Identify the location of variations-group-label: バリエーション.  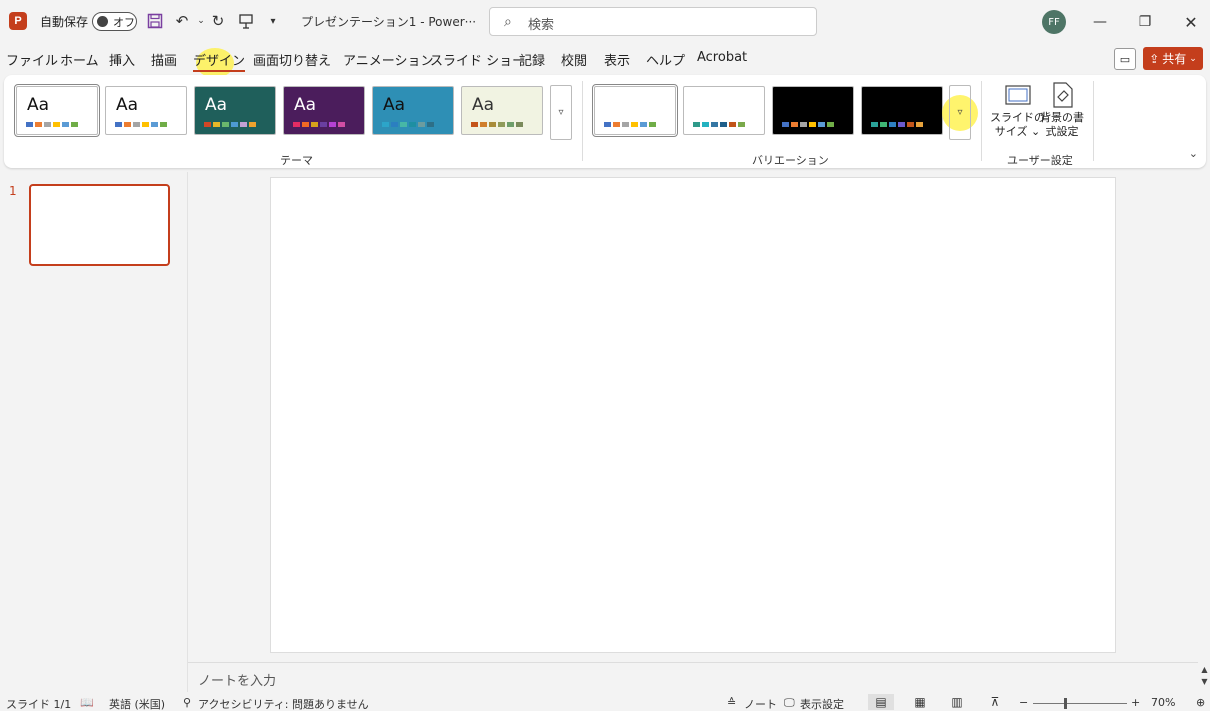
(790, 160).